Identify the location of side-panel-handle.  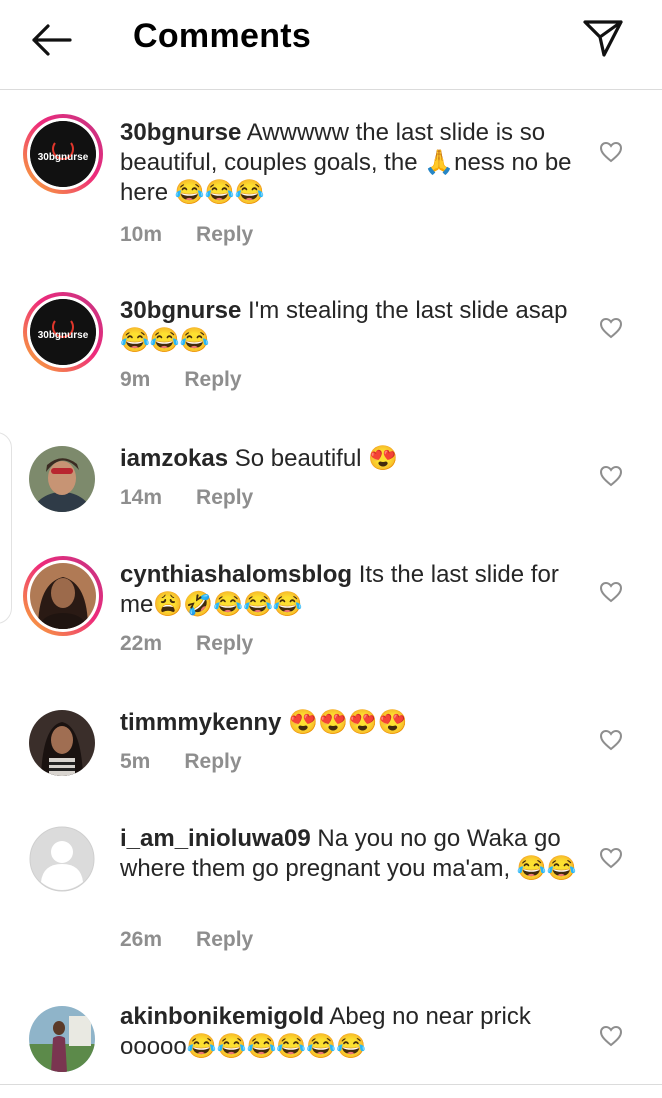
(6, 528).